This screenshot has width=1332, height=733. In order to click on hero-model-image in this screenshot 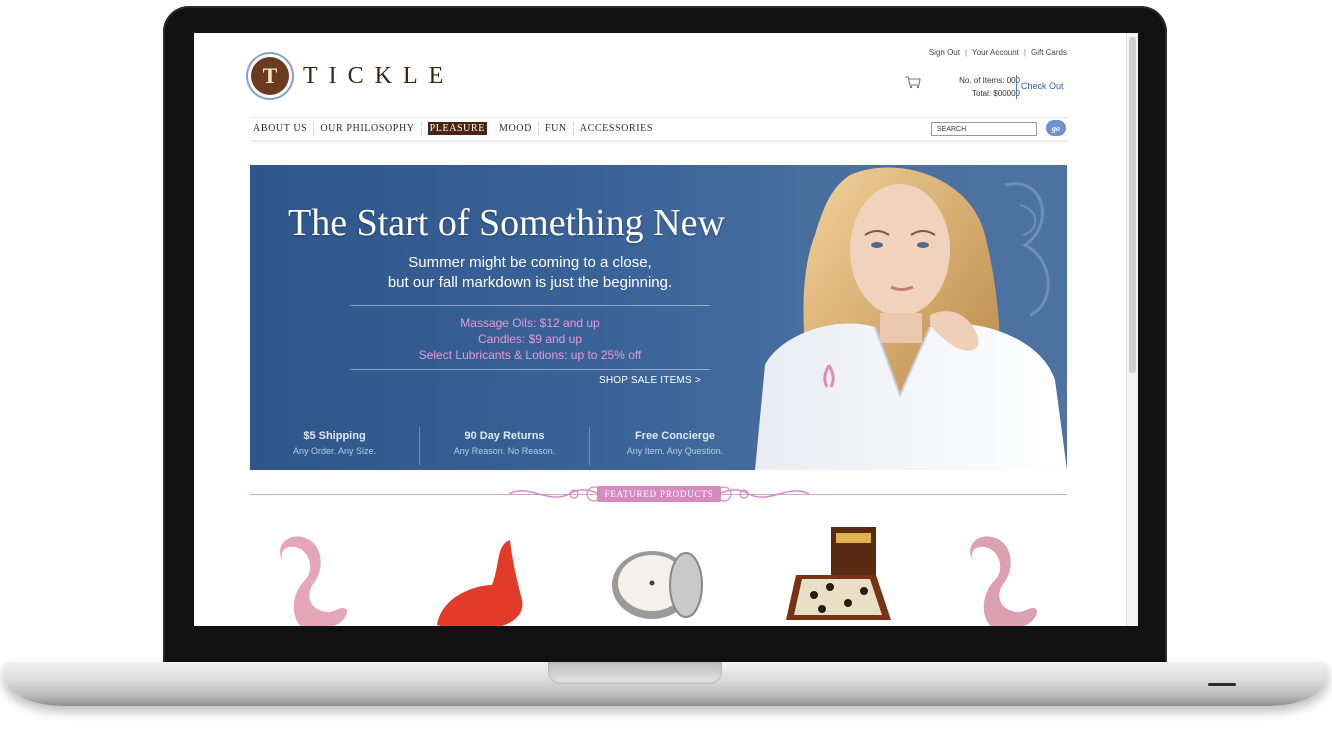, I will do `click(911, 317)`.